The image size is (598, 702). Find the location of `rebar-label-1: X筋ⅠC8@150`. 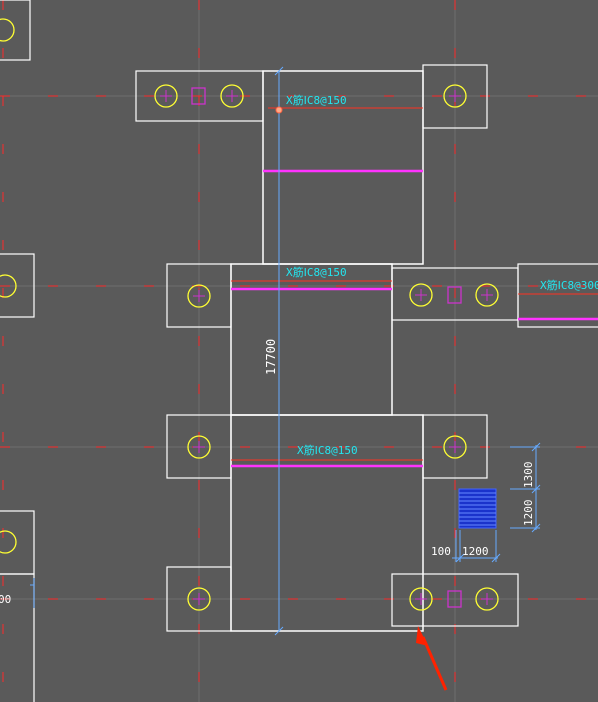

rebar-label-1: X筋ⅠC8@150 is located at coordinates (316, 100).